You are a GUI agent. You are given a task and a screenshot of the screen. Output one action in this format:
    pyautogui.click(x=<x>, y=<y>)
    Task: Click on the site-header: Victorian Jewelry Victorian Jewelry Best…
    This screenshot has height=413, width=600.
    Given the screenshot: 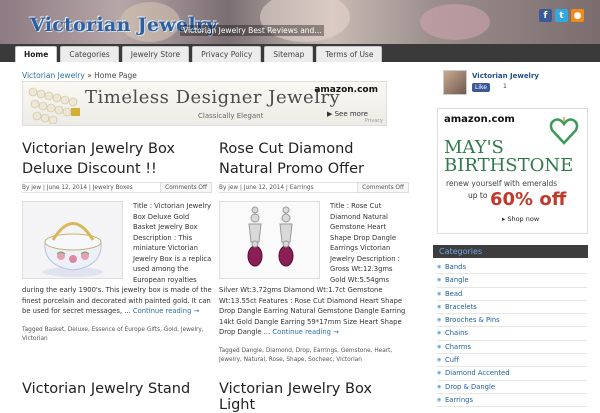 What is the action you would take?
    pyautogui.click(x=300, y=22)
    